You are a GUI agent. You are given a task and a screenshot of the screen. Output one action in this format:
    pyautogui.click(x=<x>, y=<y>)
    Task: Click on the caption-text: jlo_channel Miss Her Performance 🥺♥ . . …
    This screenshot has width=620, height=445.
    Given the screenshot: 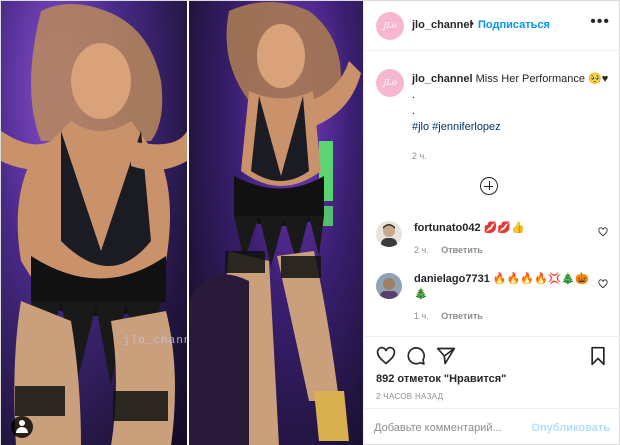 What is the action you would take?
    pyautogui.click(x=512, y=103)
    